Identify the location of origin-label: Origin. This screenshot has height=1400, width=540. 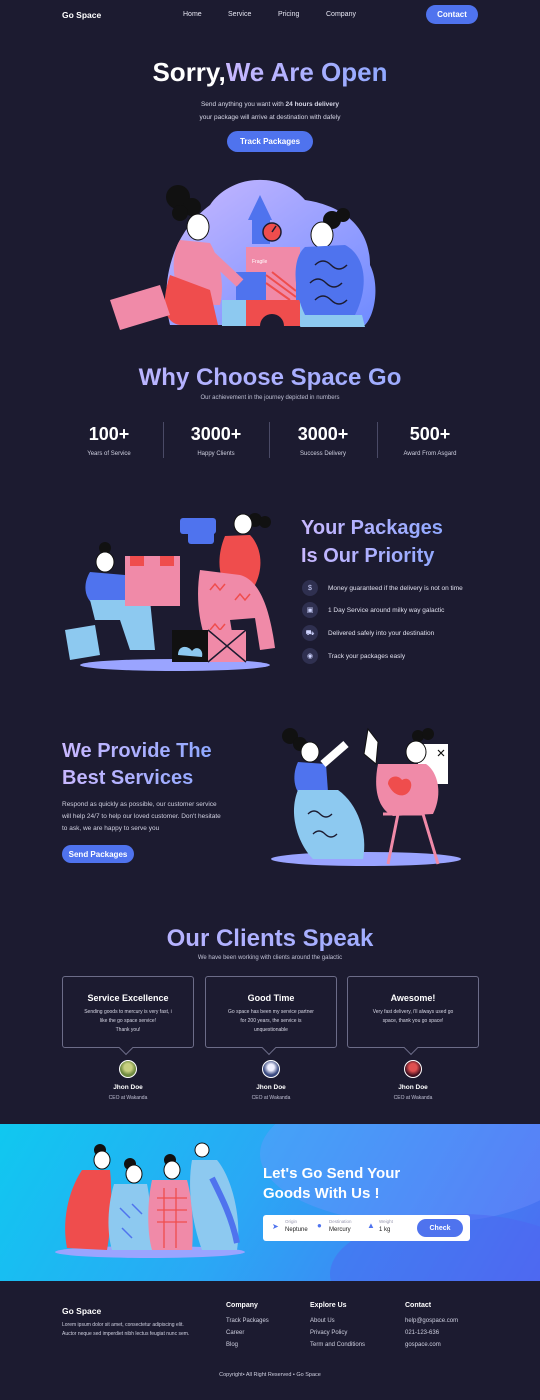
(291, 1221).